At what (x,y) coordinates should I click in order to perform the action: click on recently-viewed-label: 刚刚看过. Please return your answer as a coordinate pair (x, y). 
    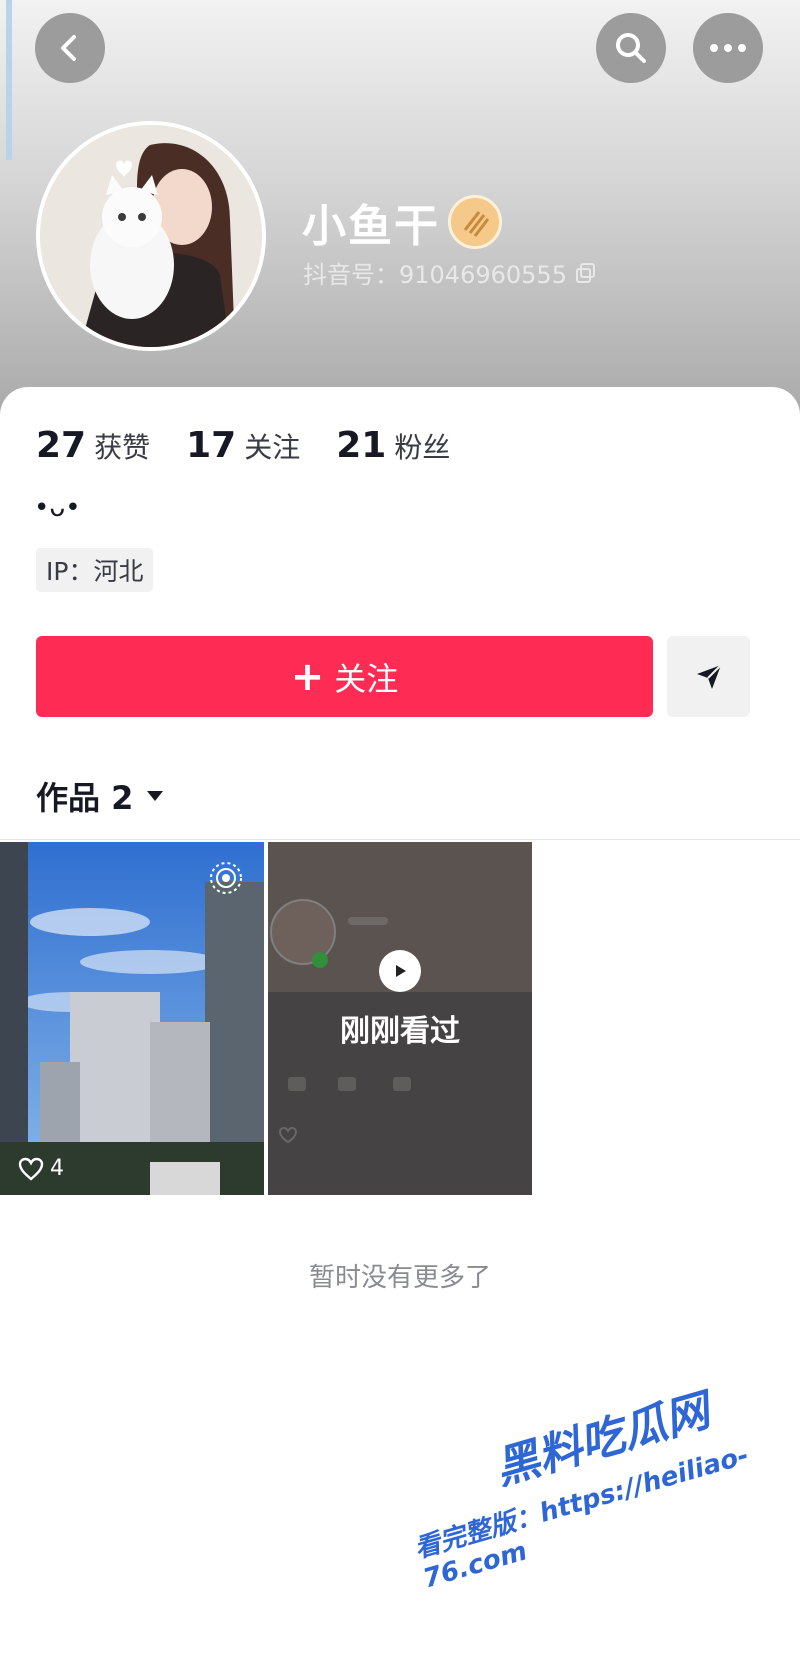
    Looking at the image, I should click on (400, 1031).